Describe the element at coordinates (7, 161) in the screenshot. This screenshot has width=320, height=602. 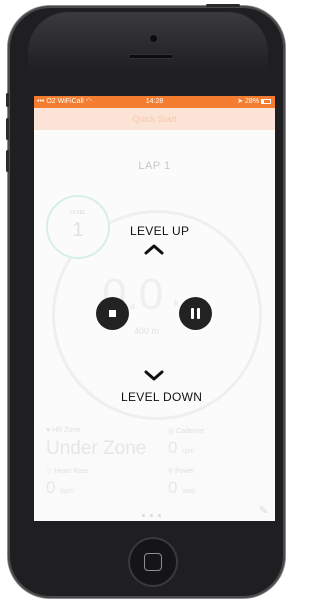
I see `volume-down-button` at that location.